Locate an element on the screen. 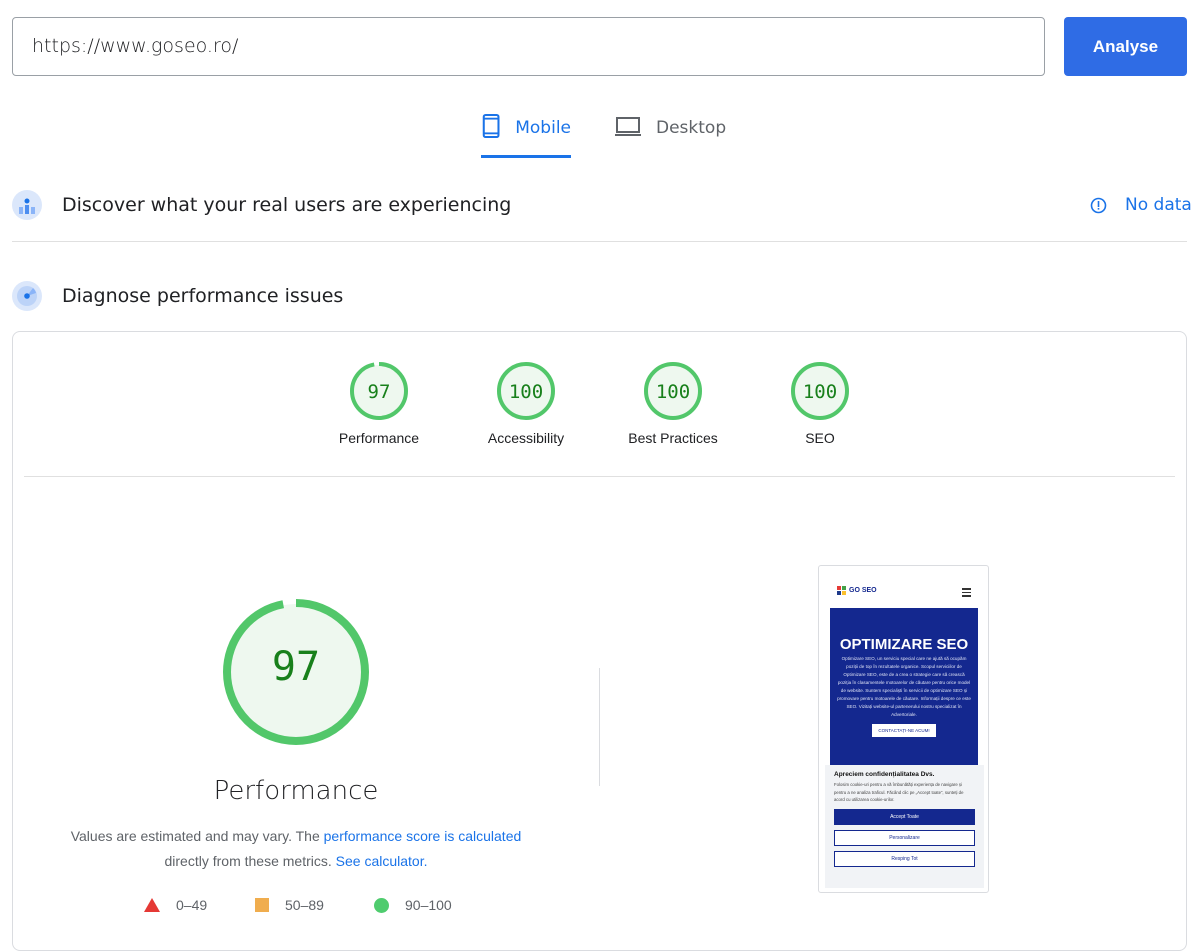 The width and height of the screenshot is (1200, 951). see-calculator-link: See calculator. is located at coordinates (382, 861).